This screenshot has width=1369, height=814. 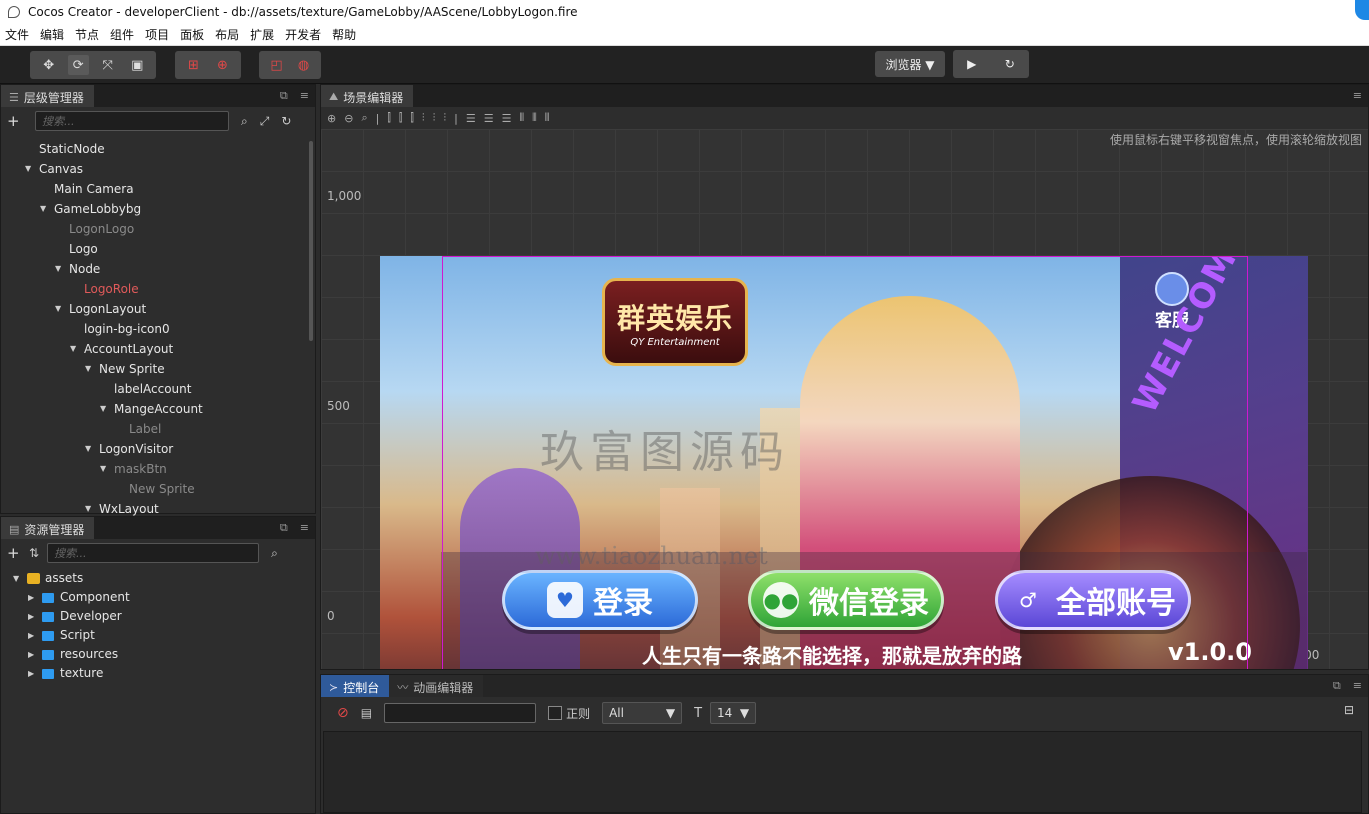 I want to click on asset-item: ▶ resources, so click(x=158, y=654).